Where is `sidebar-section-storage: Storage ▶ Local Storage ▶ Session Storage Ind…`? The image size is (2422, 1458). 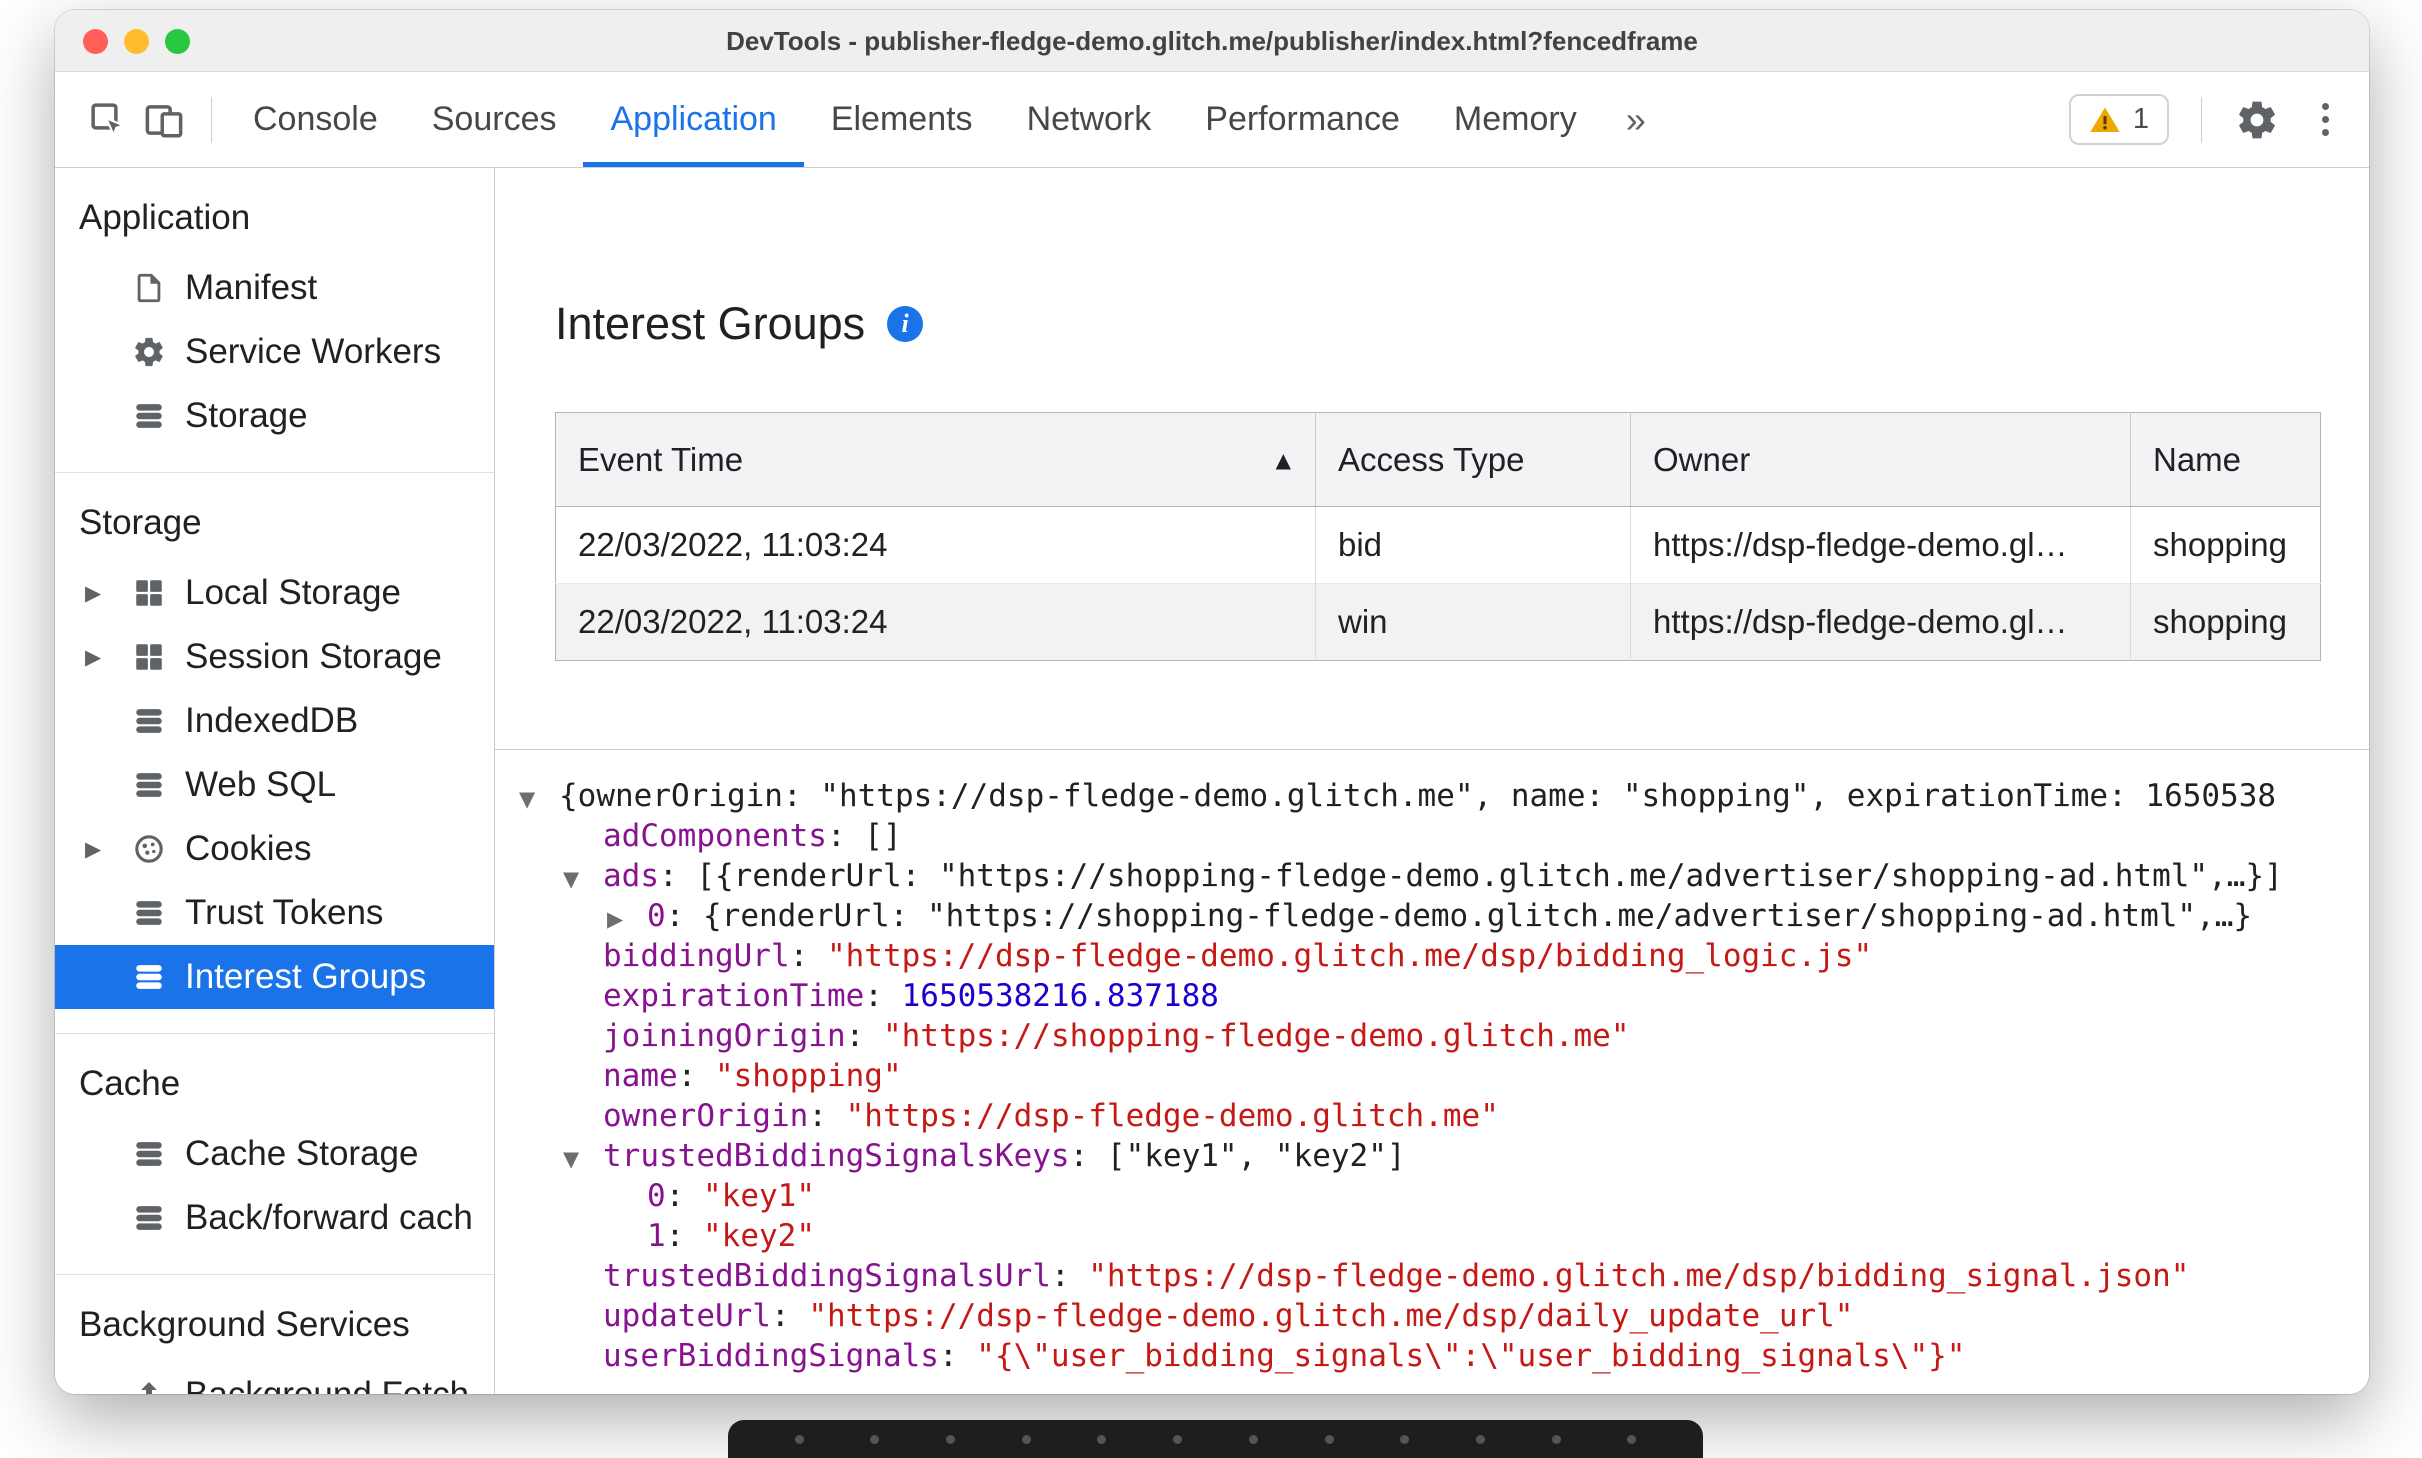 sidebar-section-storage: Storage ▶ Local Storage ▶ Session Storage Ind… is located at coordinates (274, 753).